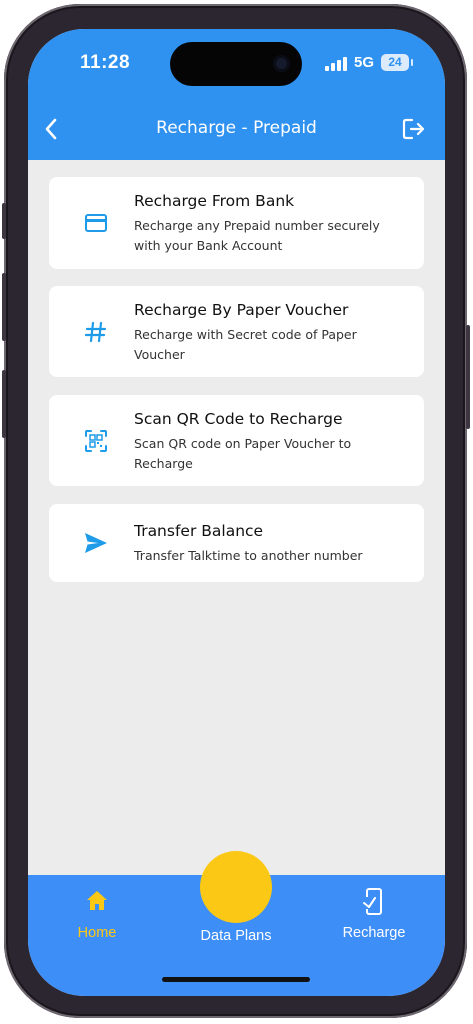  What do you see at coordinates (412, 62) in the screenshot?
I see `battery-tip` at bounding box center [412, 62].